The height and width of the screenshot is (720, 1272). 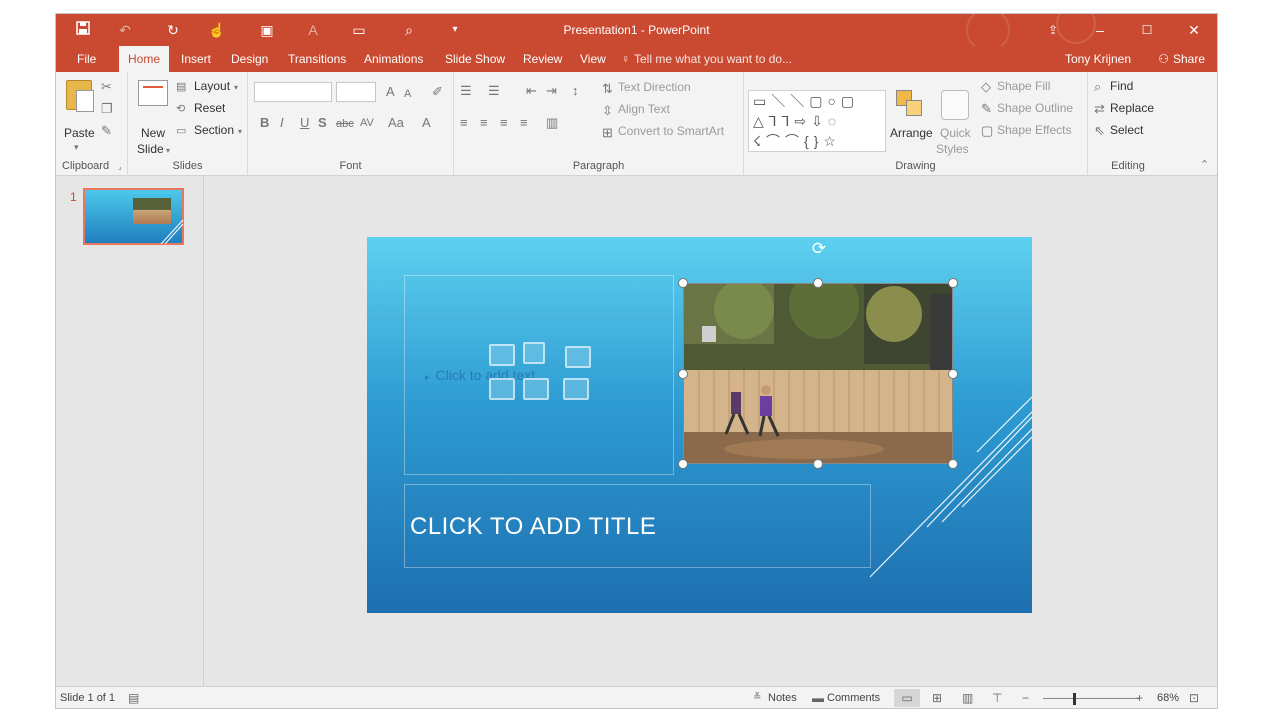 What do you see at coordinates (531, 91) in the screenshot?
I see `decrease-indent-icon: ⇤` at bounding box center [531, 91].